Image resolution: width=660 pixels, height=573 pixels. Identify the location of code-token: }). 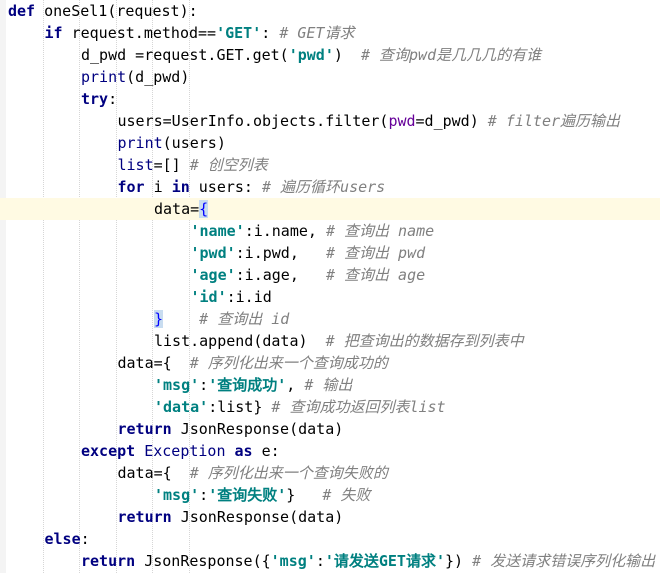
(459, 561).